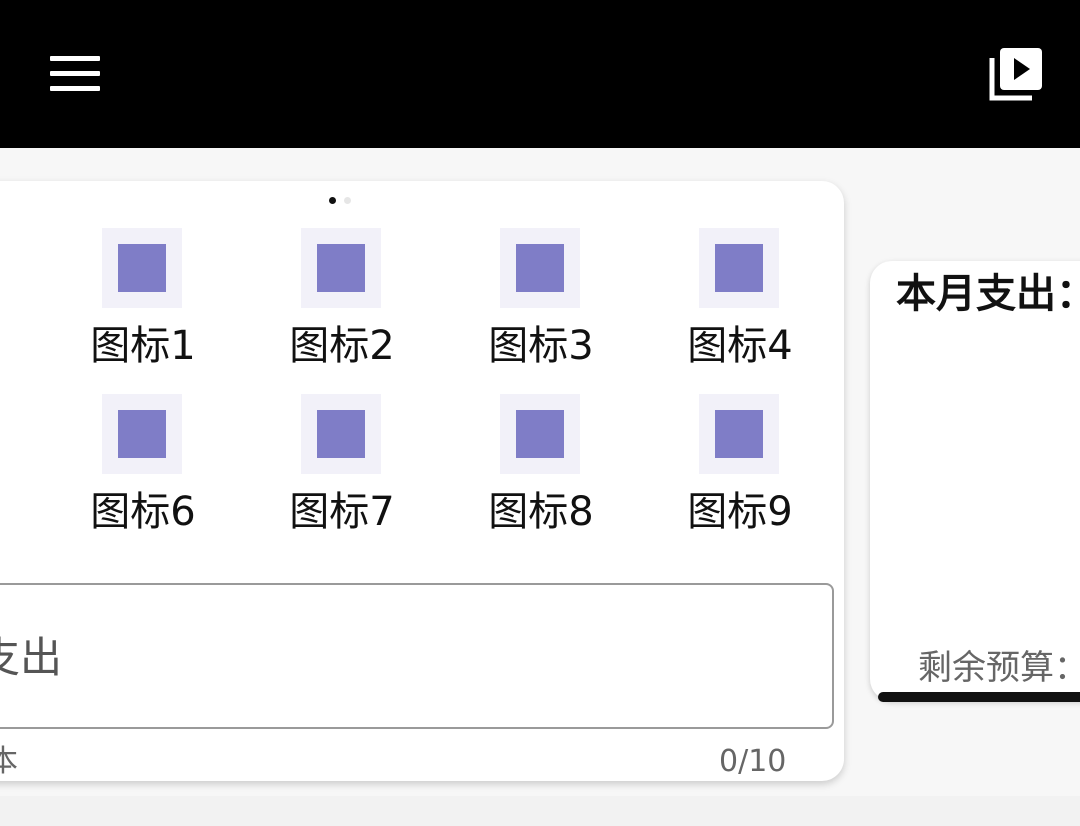 Image resolution: width=1080 pixels, height=826 pixels. I want to click on category-label: 图标8, so click(541, 512).